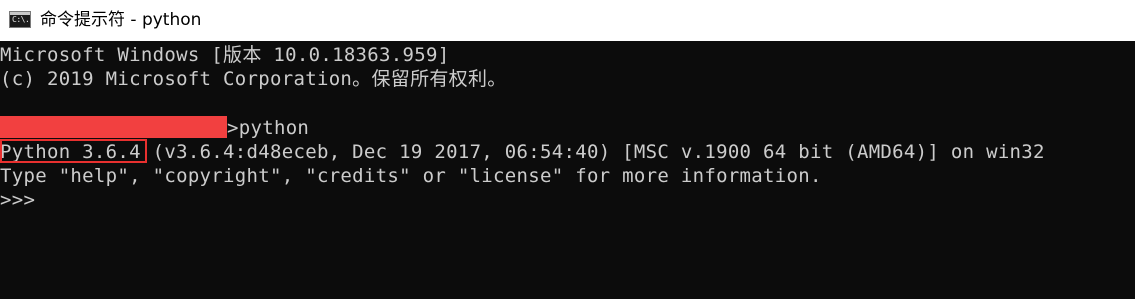  Describe the element at coordinates (225, 55) in the screenshot. I see `console-line-version: Microsoft Windows [版本 10.0.18363.959]` at that location.